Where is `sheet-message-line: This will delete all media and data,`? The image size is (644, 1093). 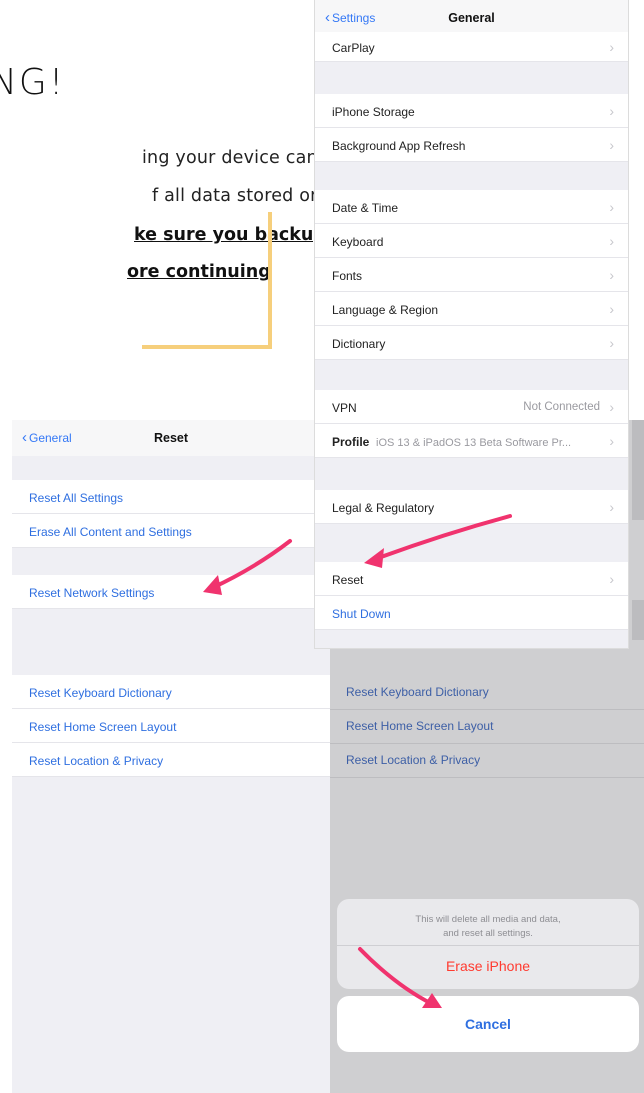
sheet-message-line: This will delete all media and data, is located at coordinates (488, 919).